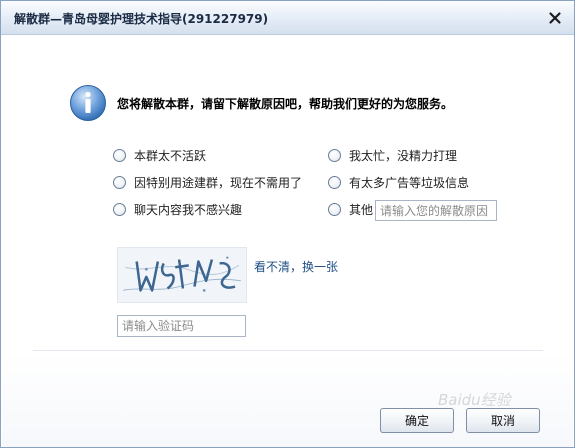 This screenshot has height=448, width=575. Describe the element at coordinates (296, 266) in the screenshot. I see `refresh-captcha-link: 看不清，换一张` at that location.